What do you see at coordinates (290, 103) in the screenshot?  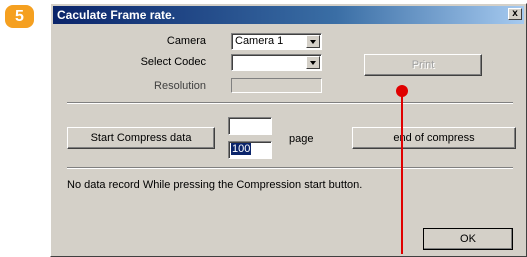 I see `separator-top` at bounding box center [290, 103].